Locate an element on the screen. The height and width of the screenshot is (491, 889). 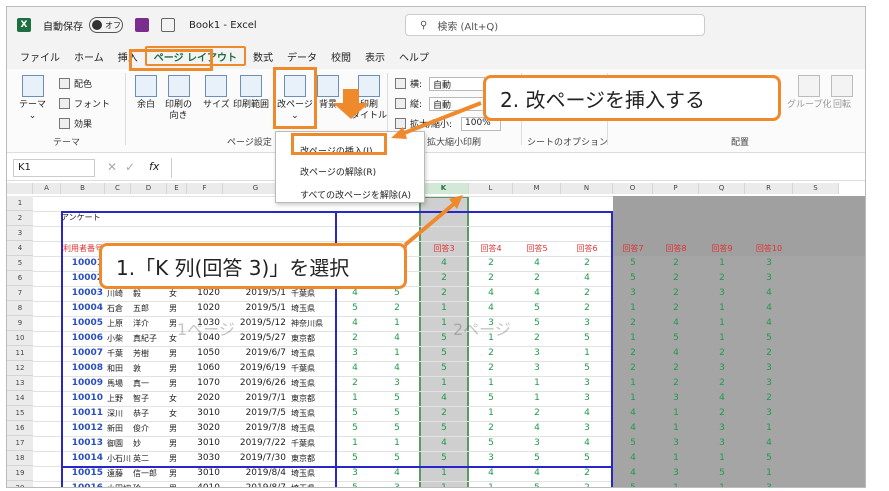
callout-step-2: 2. 改ページを挿入する is located at coordinates (632, 98).